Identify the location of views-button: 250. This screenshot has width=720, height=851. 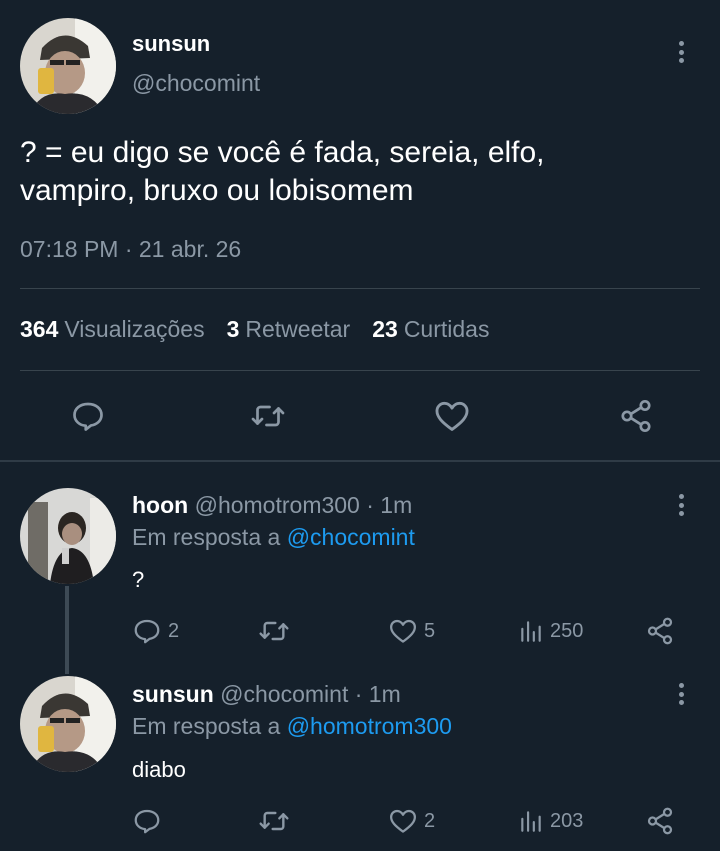
(550, 631).